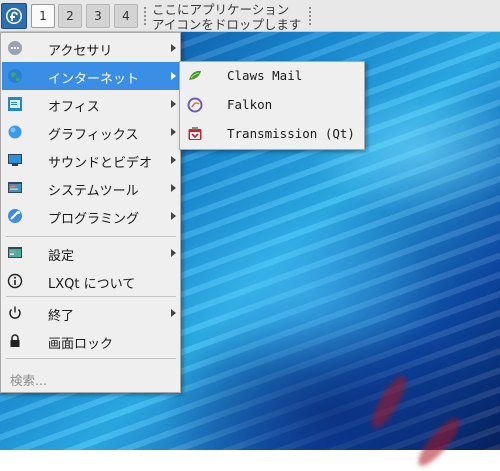 Image resolution: width=500 pixels, height=471 pixels. Describe the element at coordinates (265, 75) in the screenshot. I see `submenu-item-label: Claws Mail` at that location.